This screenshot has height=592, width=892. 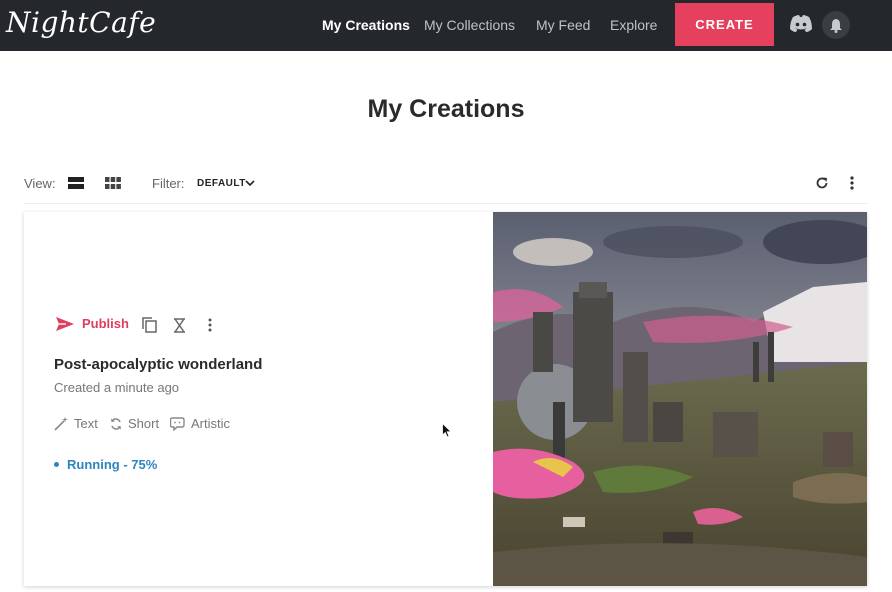 What do you see at coordinates (221, 183) in the screenshot?
I see `filter-dropdown: DEFAULT` at bounding box center [221, 183].